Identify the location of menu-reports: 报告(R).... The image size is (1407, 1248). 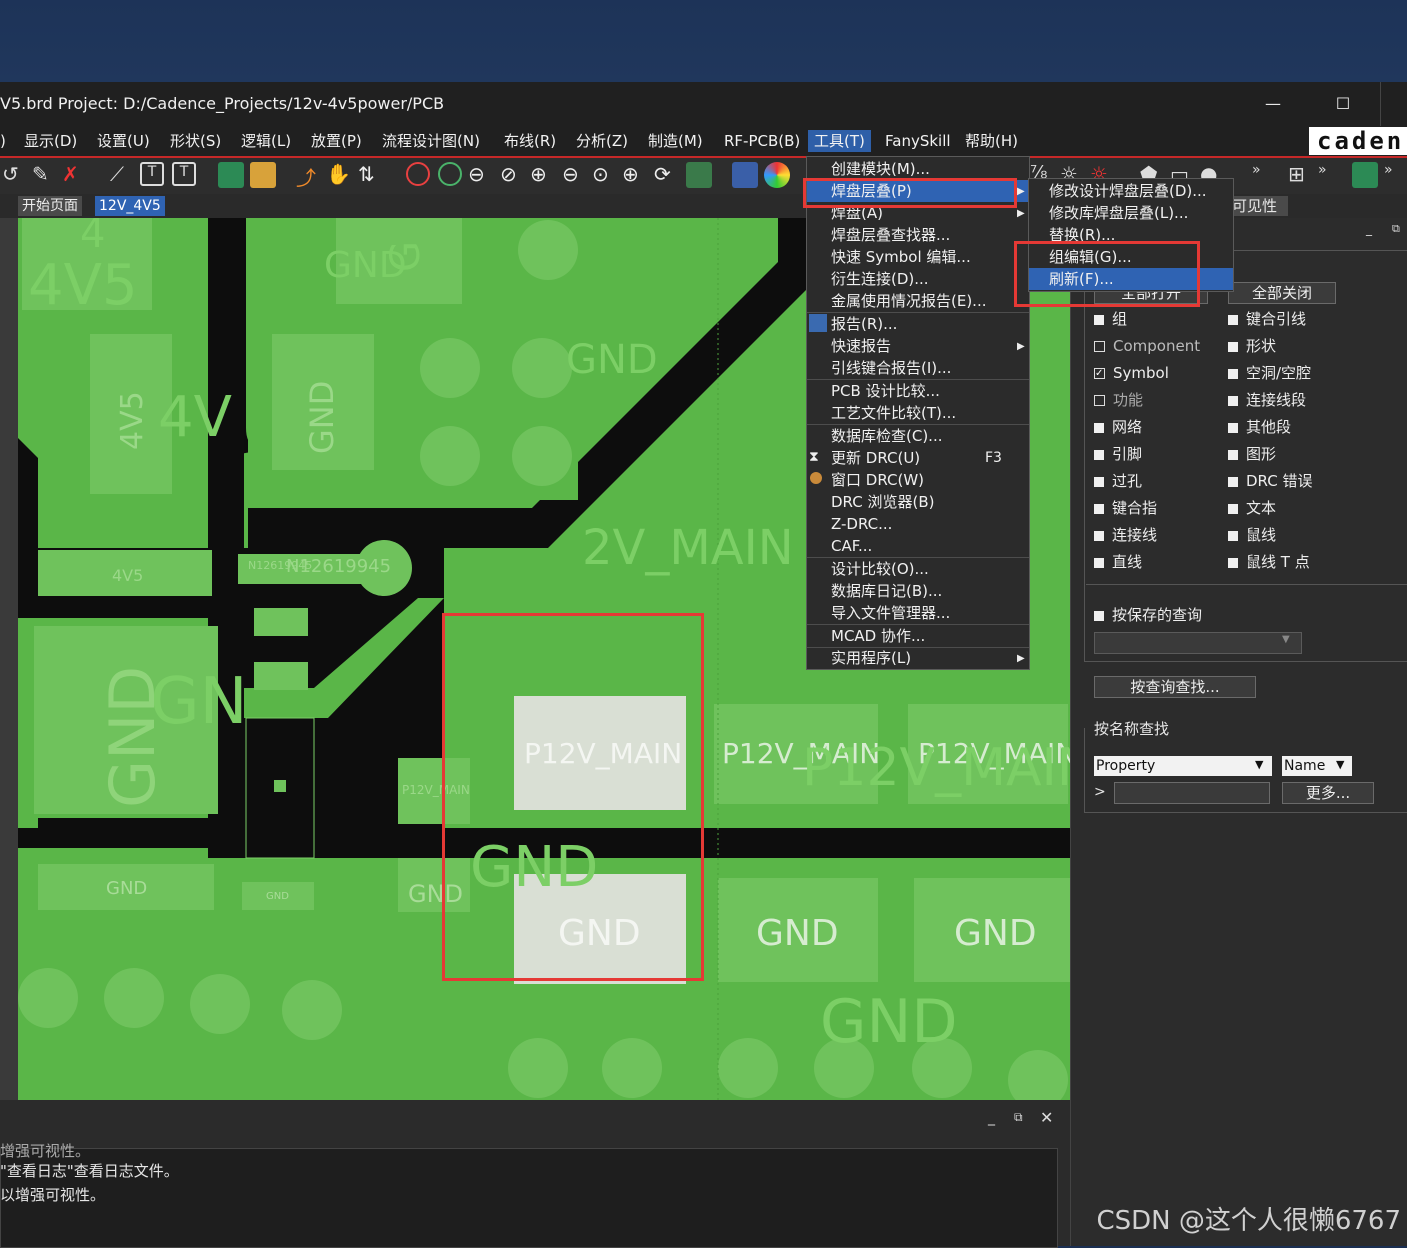
(864, 324).